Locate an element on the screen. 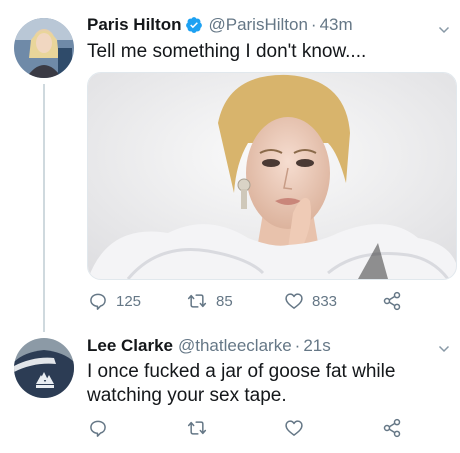 Image resolution: width=460 pixels, height=453 pixels. tweet-header: Paris Hilton @ParisHilton · 43m is located at coordinates (220, 25).